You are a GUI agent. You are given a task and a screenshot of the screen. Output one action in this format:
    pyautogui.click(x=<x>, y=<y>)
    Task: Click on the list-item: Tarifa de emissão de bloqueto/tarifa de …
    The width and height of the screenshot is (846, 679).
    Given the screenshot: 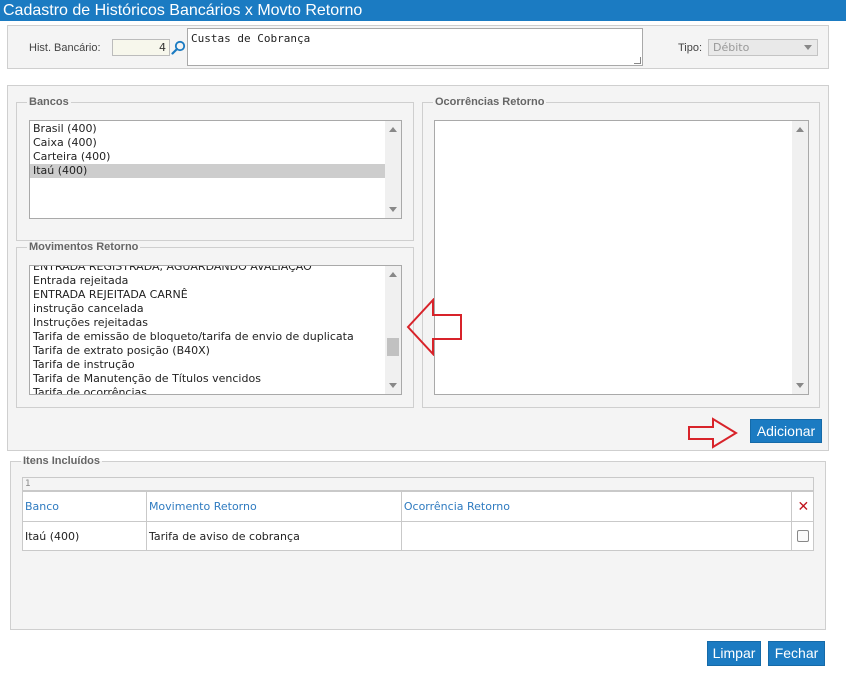 What is the action you would take?
    pyautogui.click(x=208, y=337)
    